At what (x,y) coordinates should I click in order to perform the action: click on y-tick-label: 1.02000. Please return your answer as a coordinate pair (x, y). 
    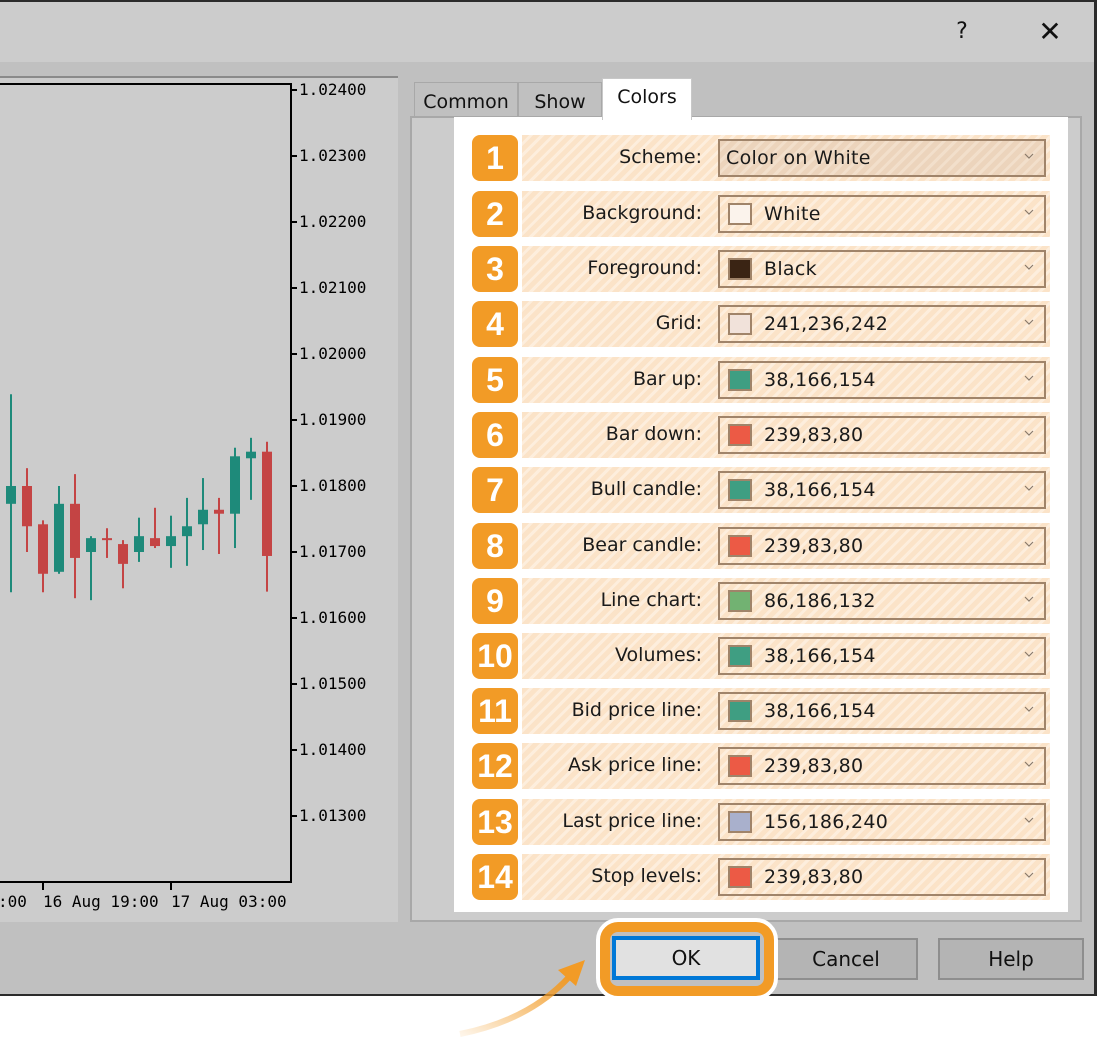
    Looking at the image, I should click on (332, 353).